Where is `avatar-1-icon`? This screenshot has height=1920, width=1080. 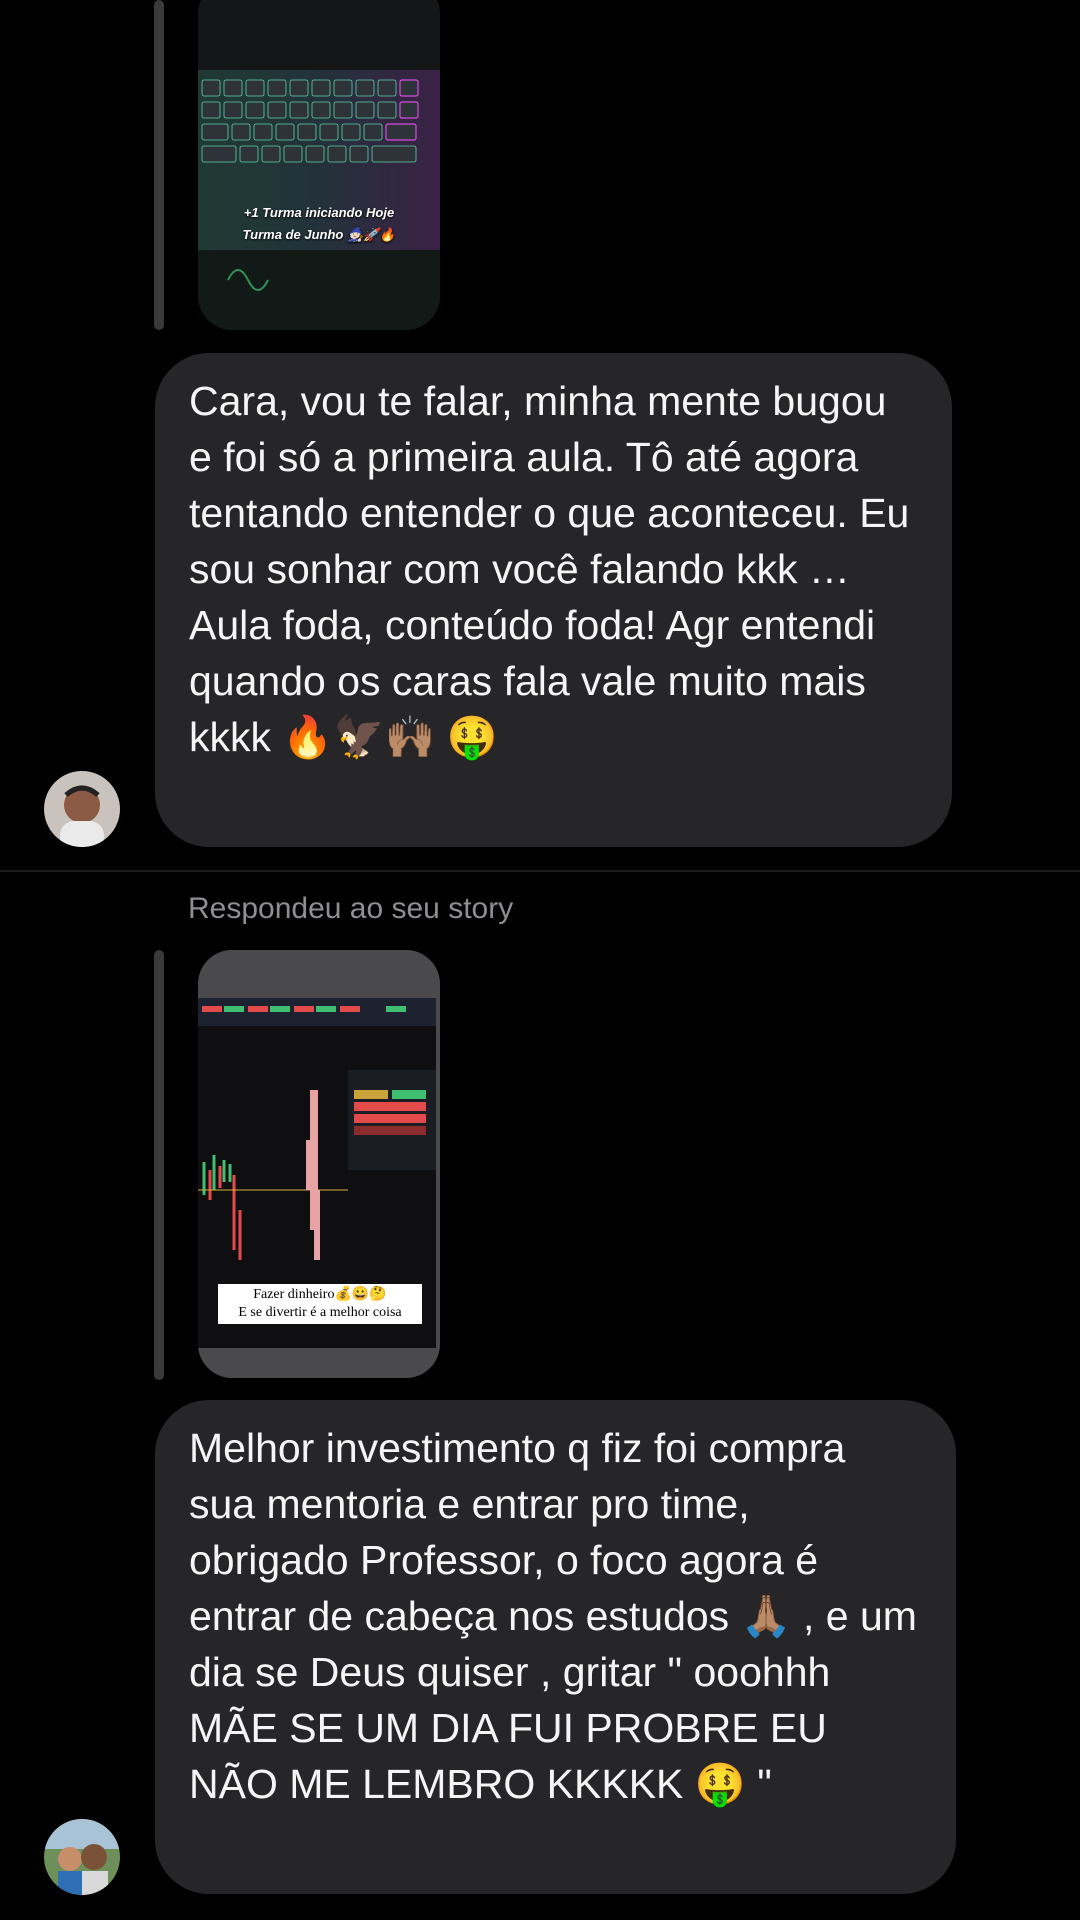 avatar-1-icon is located at coordinates (82, 809).